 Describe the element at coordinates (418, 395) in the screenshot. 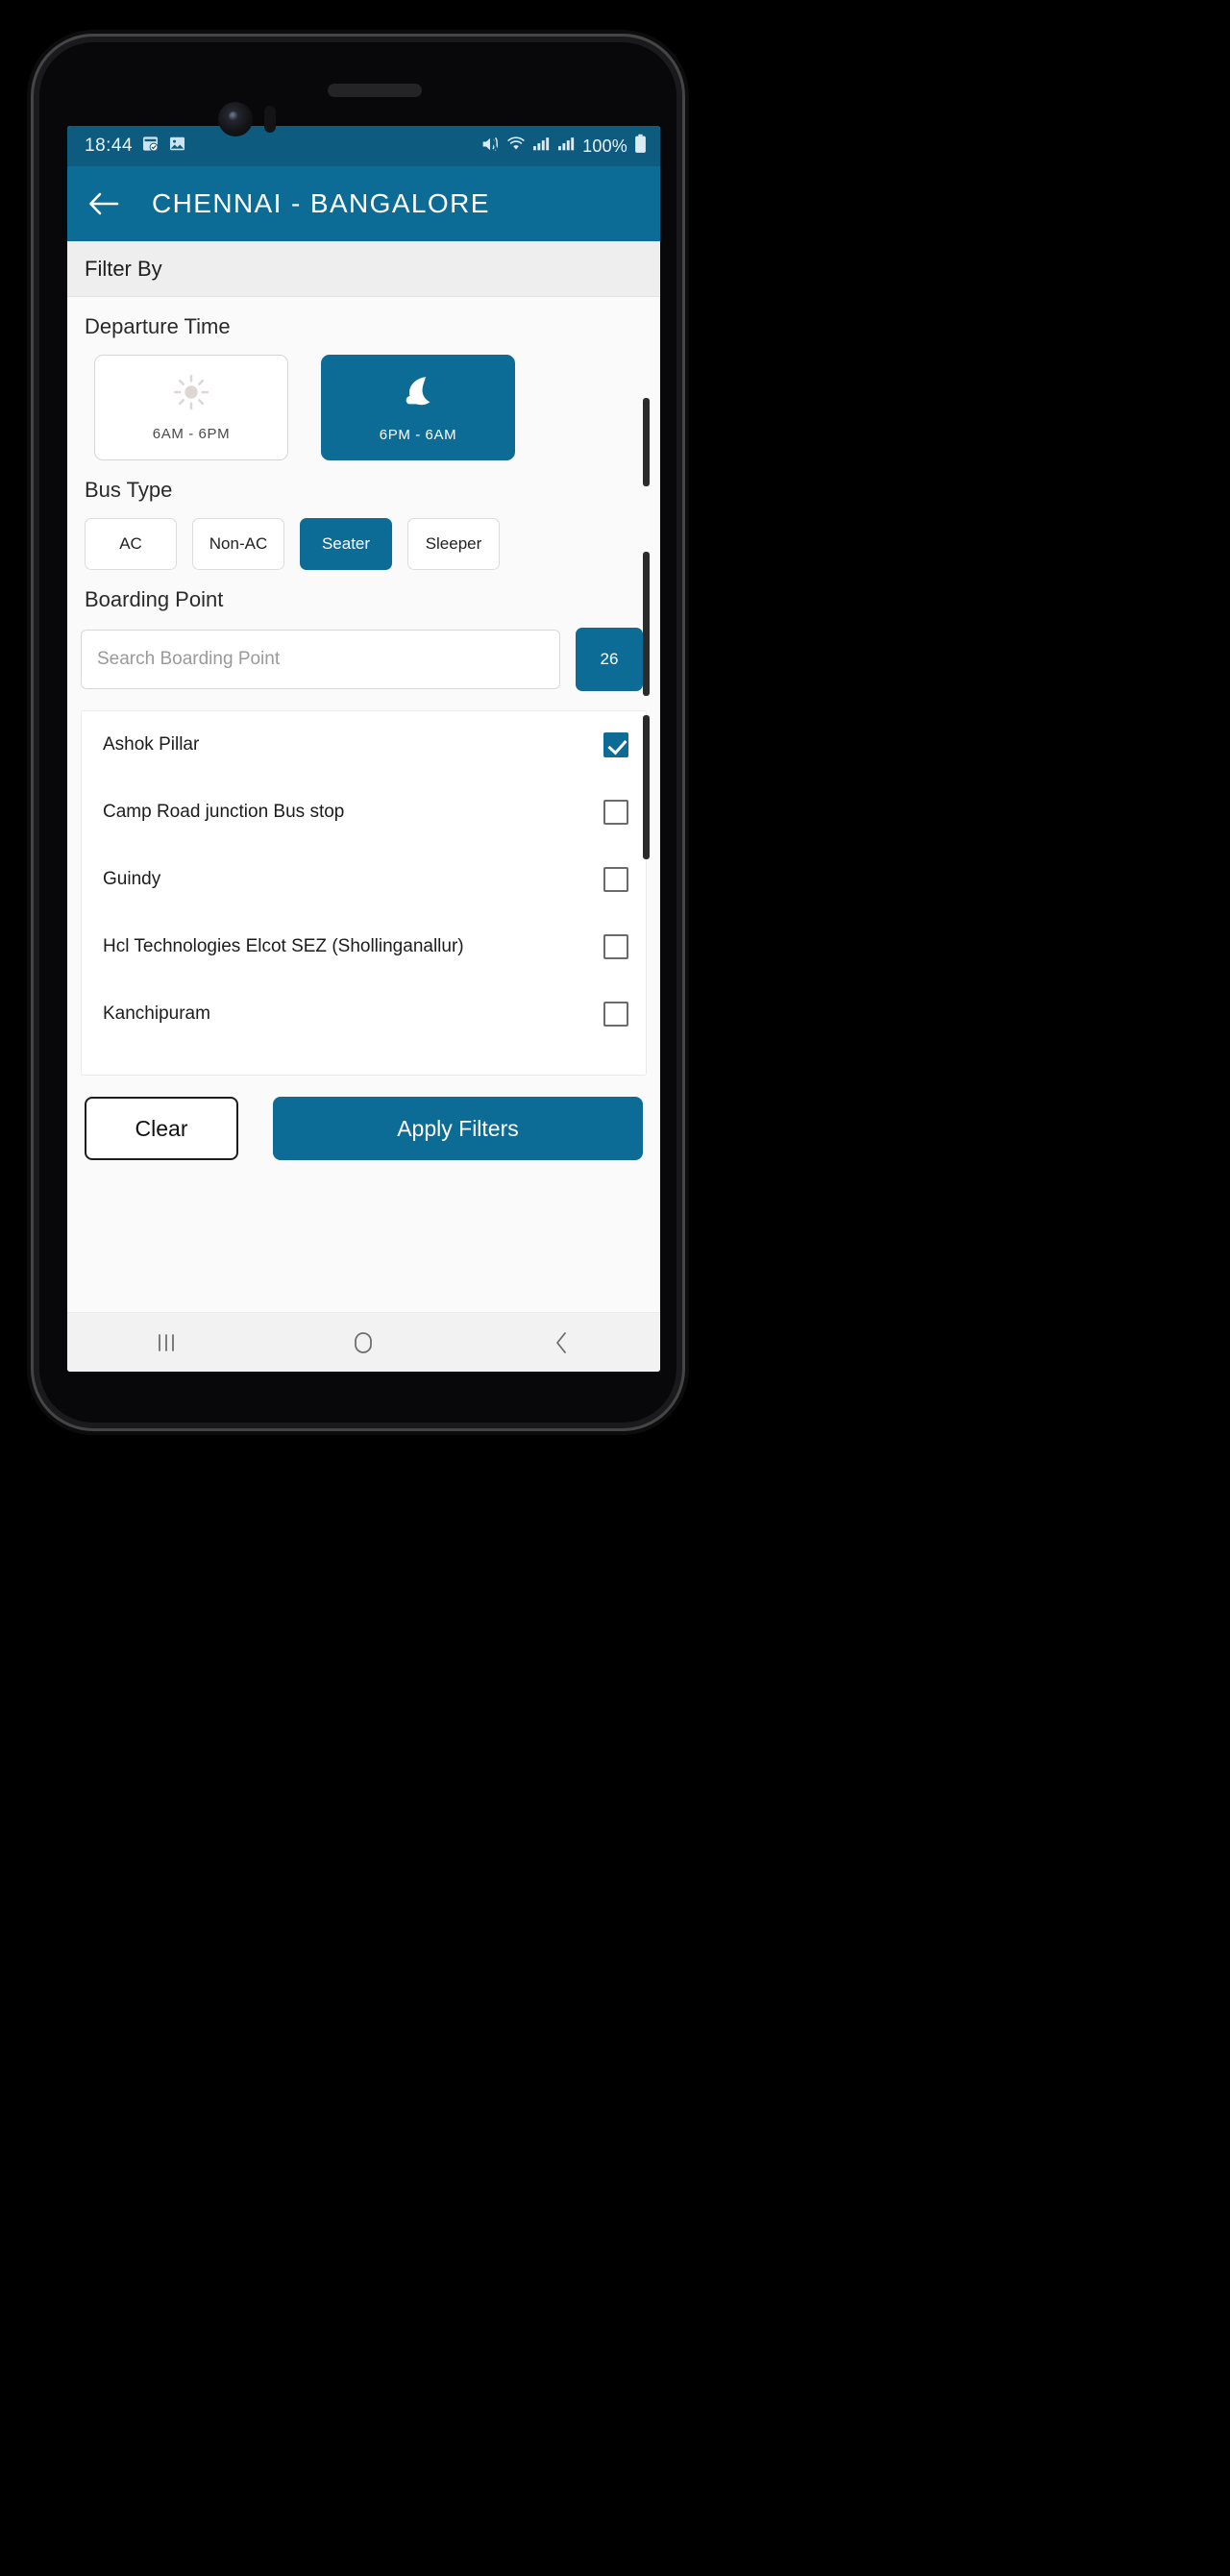

I see `moon-cloud-icon` at that location.